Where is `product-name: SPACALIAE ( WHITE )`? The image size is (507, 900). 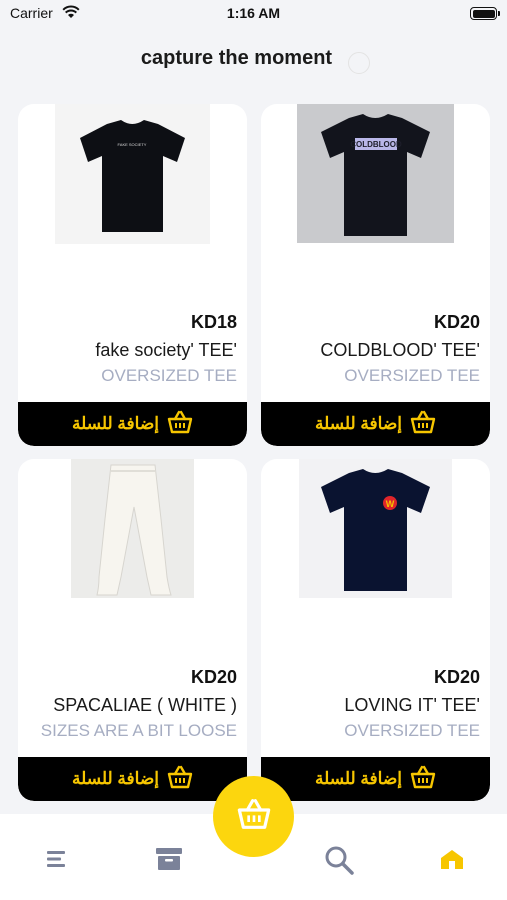 product-name: SPACALIAE ( WHITE ) is located at coordinates (145, 705).